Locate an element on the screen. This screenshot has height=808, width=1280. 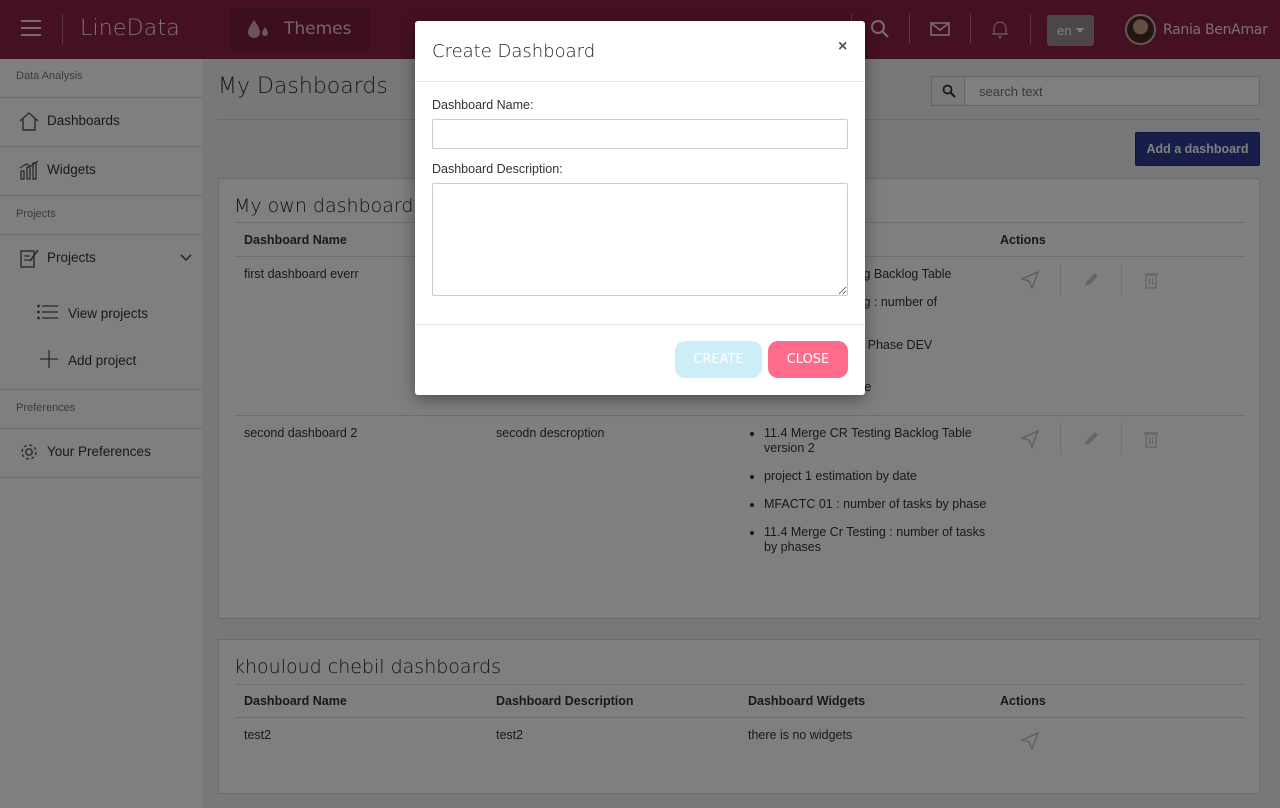
dashboard-name-label: Dashboard Name: is located at coordinates (483, 105).